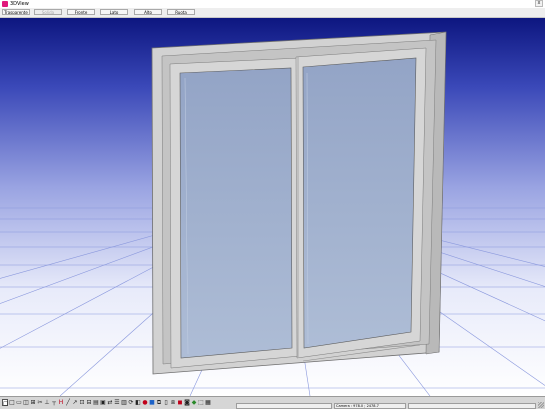 The image size is (545, 409). Describe the element at coordinates (68, 402) in the screenshot. I see `line-icon: ╱` at that location.